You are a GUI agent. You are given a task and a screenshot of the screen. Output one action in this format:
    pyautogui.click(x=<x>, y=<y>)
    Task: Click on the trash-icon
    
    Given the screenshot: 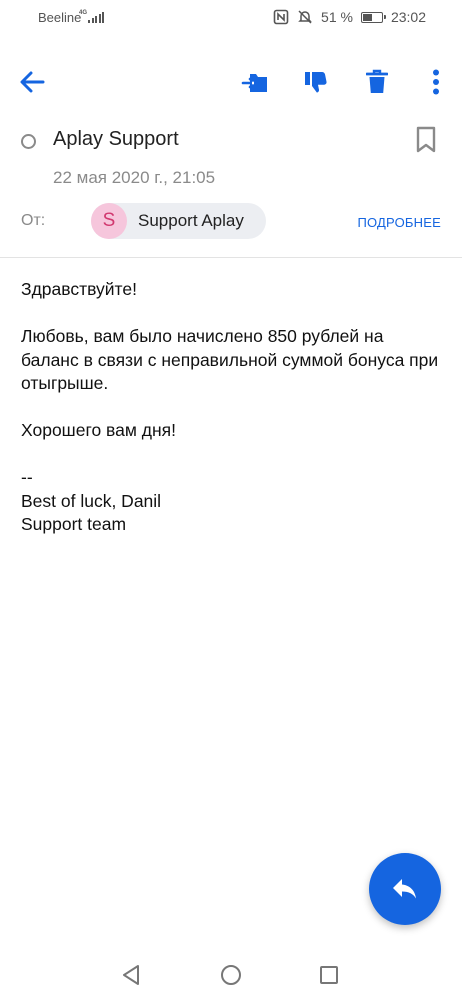 What is the action you would take?
    pyautogui.click(x=377, y=81)
    